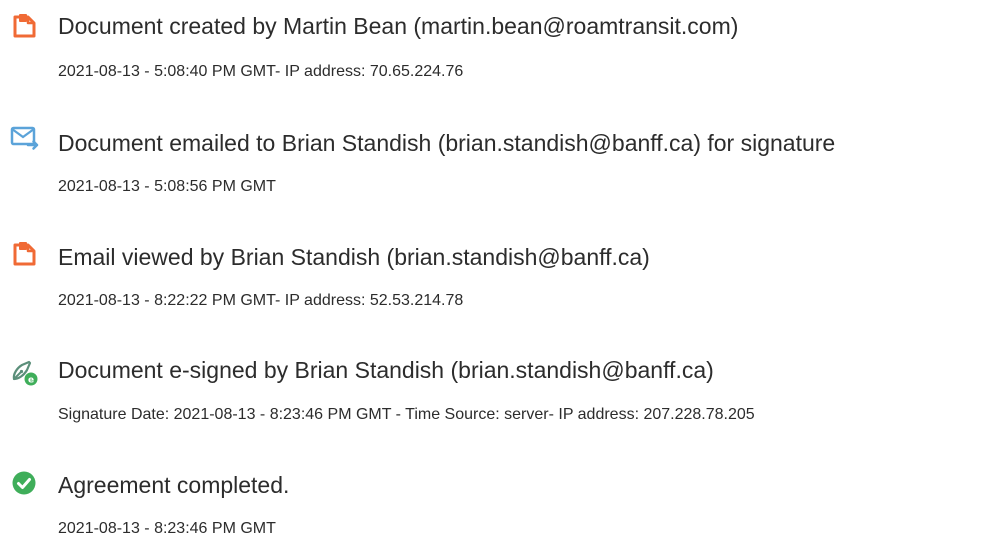 Image resolution: width=988 pixels, height=539 pixels. Describe the element at coordinates (24, 138) in the screenshot. I see `email-send-icon` at that location.